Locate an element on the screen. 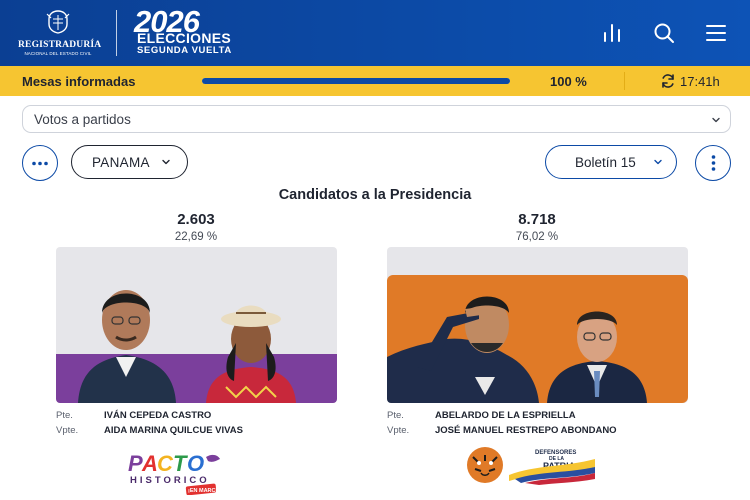 The height and width of the screenshot is (500, 750). svg-text: HISTORICO is located at coordinates (170, 480).